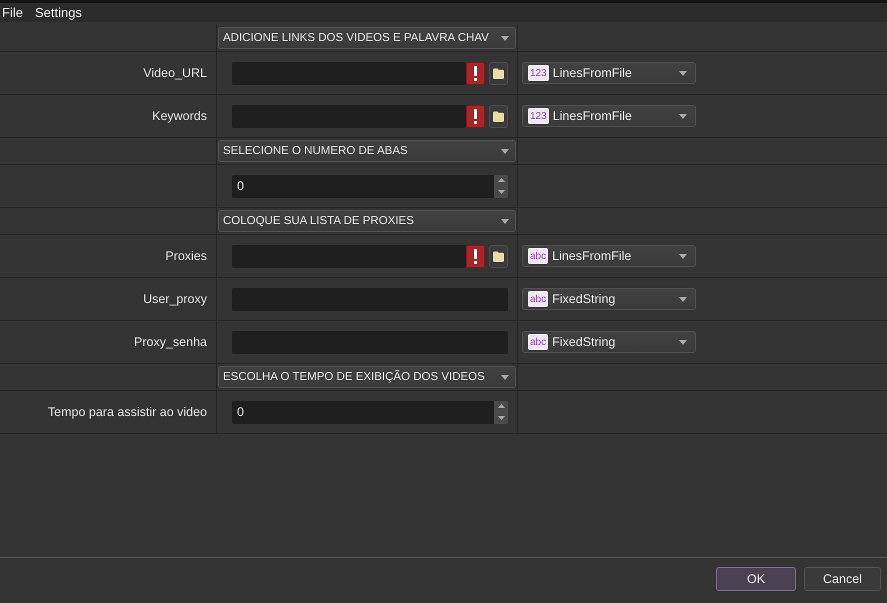 The height and width of the screenshot is (603, 887). Describe the element at coordinates (175, 73) in the screenshot. I see `field-label: Video_URL` at that location.